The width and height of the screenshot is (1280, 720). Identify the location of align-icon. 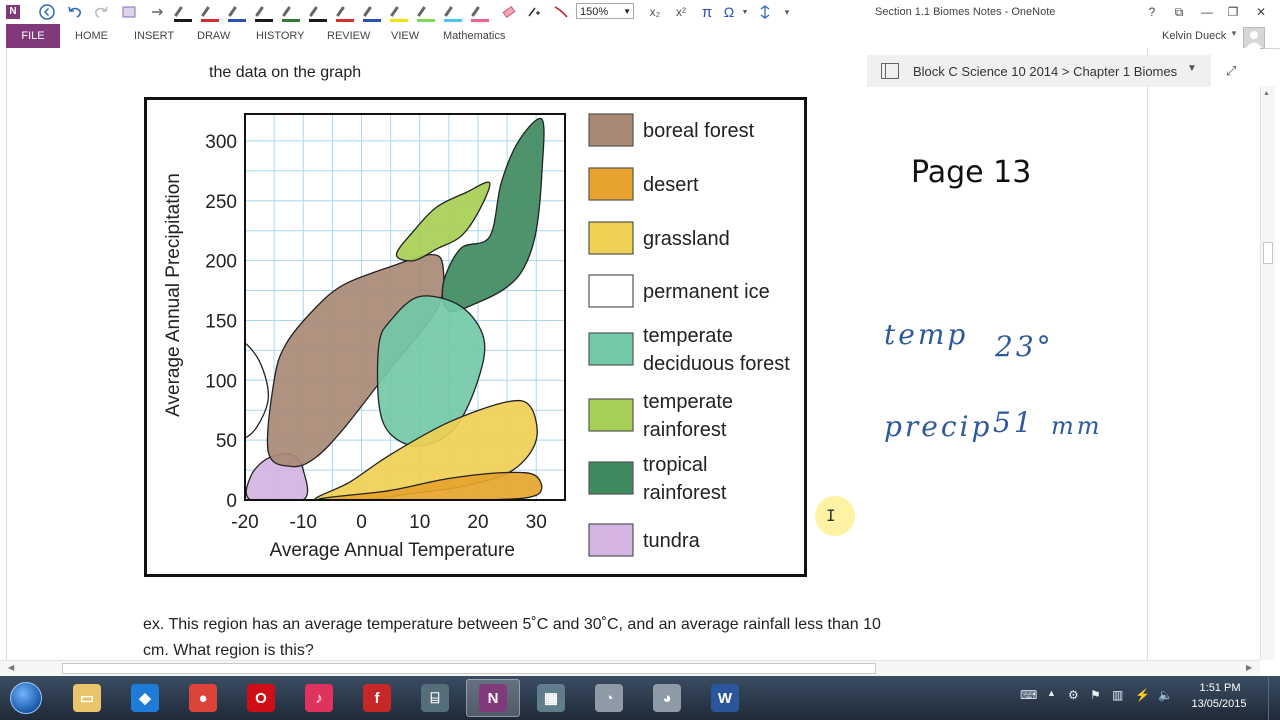
(765, 12).